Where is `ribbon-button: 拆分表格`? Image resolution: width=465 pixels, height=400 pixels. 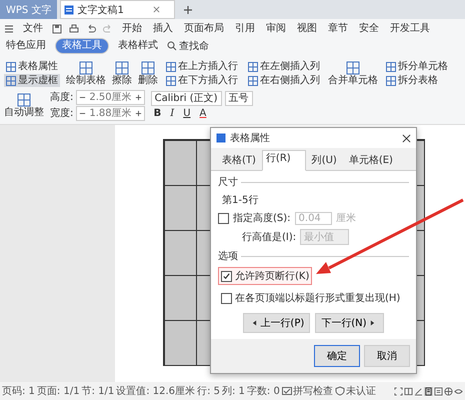
ribbon-button: 拆分表格 is located at coordinates (417, 80).